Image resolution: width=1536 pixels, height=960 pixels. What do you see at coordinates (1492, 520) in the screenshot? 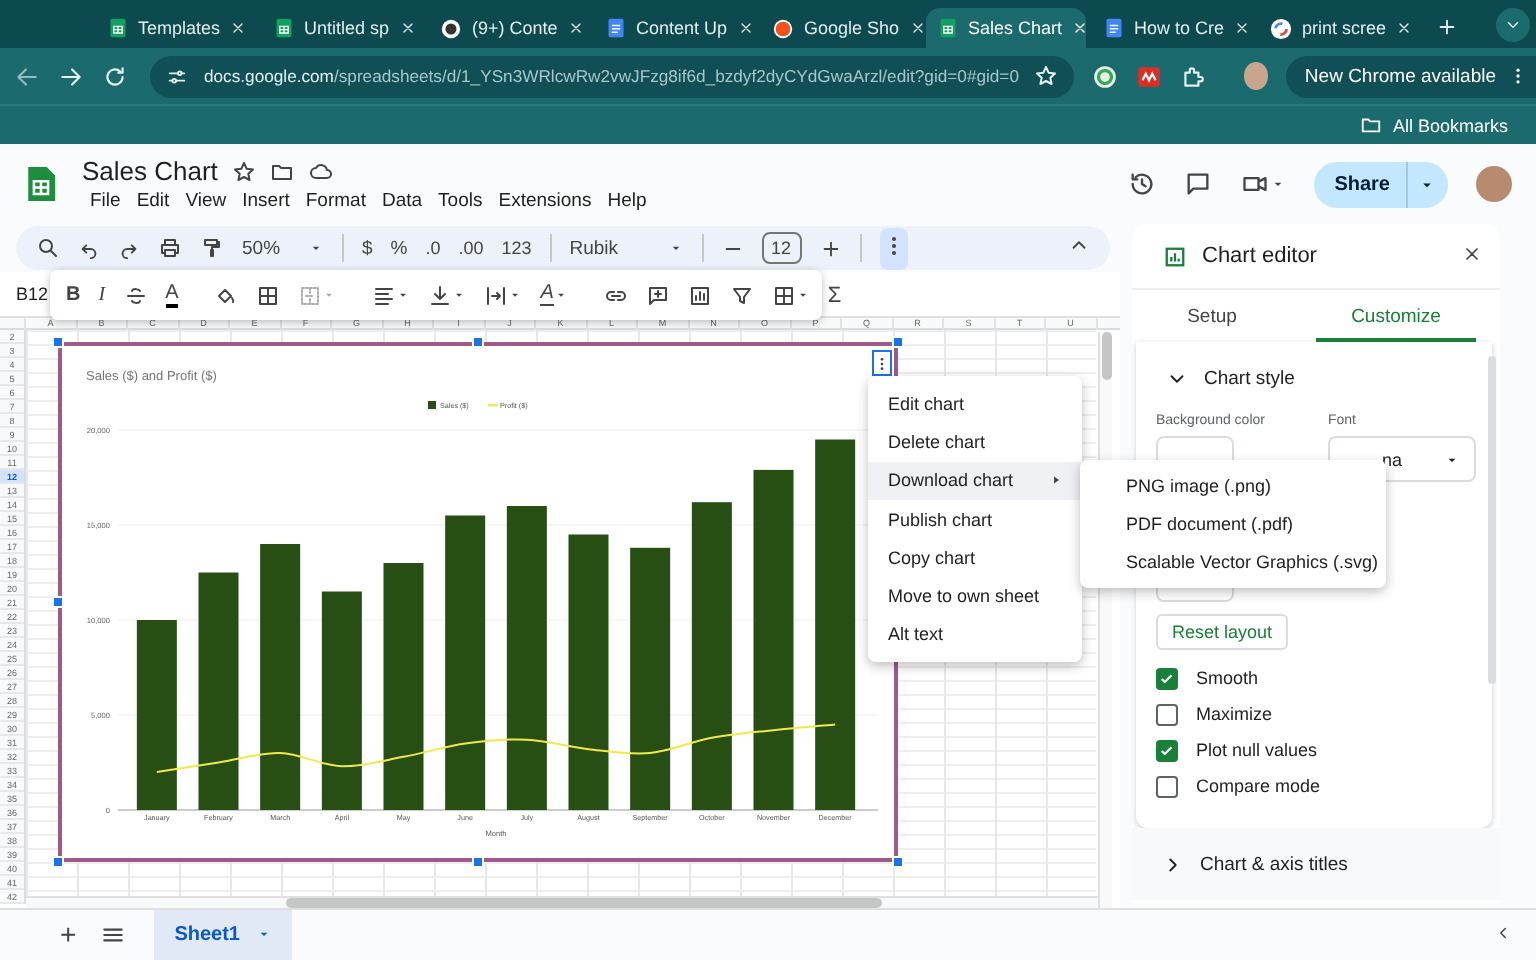
I see `scrollbar` at bounding box center [1492, 520].